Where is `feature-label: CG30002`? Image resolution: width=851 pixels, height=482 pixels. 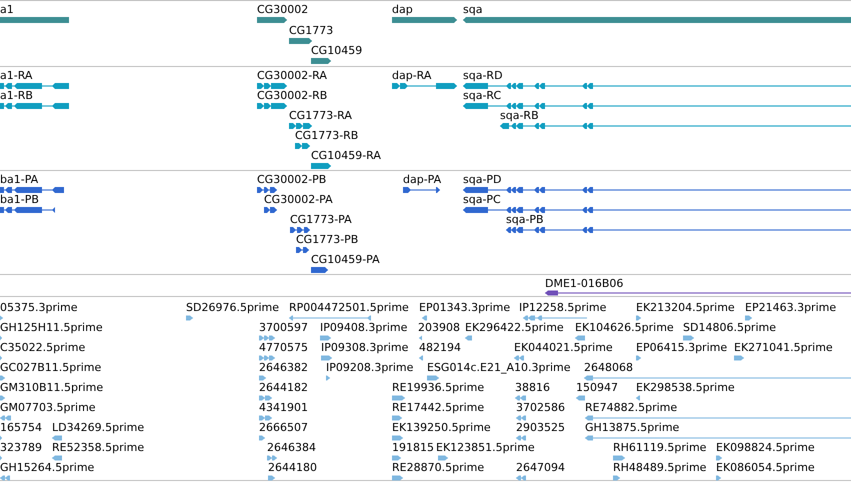
feature-label: CG30002 is located at coordinates (282, 10).